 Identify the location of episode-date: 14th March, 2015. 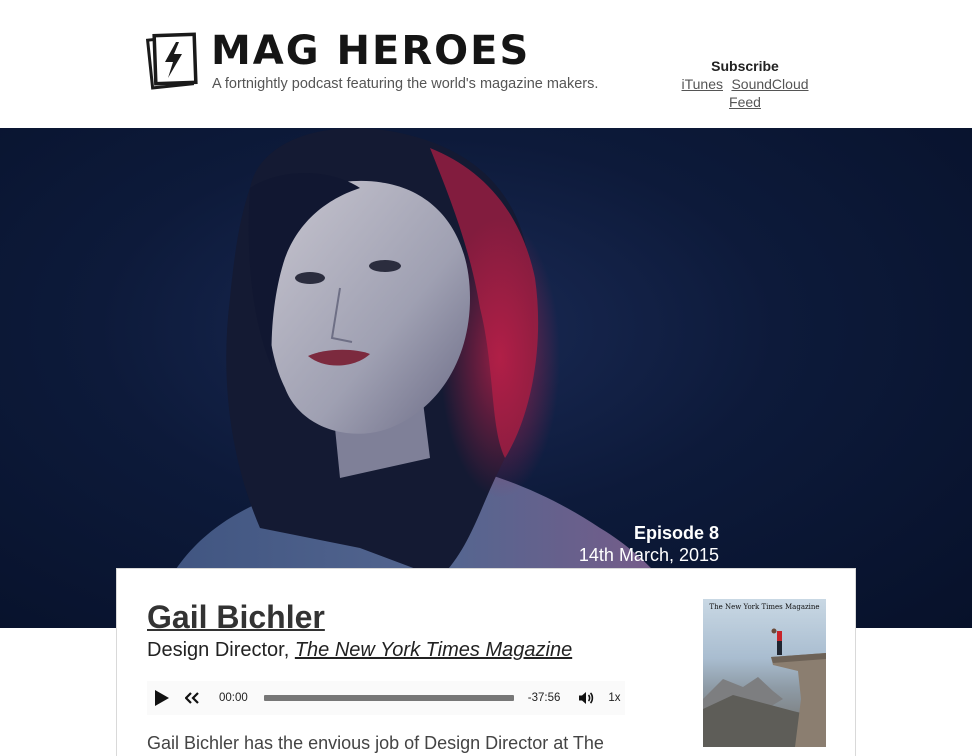
(648, 555).